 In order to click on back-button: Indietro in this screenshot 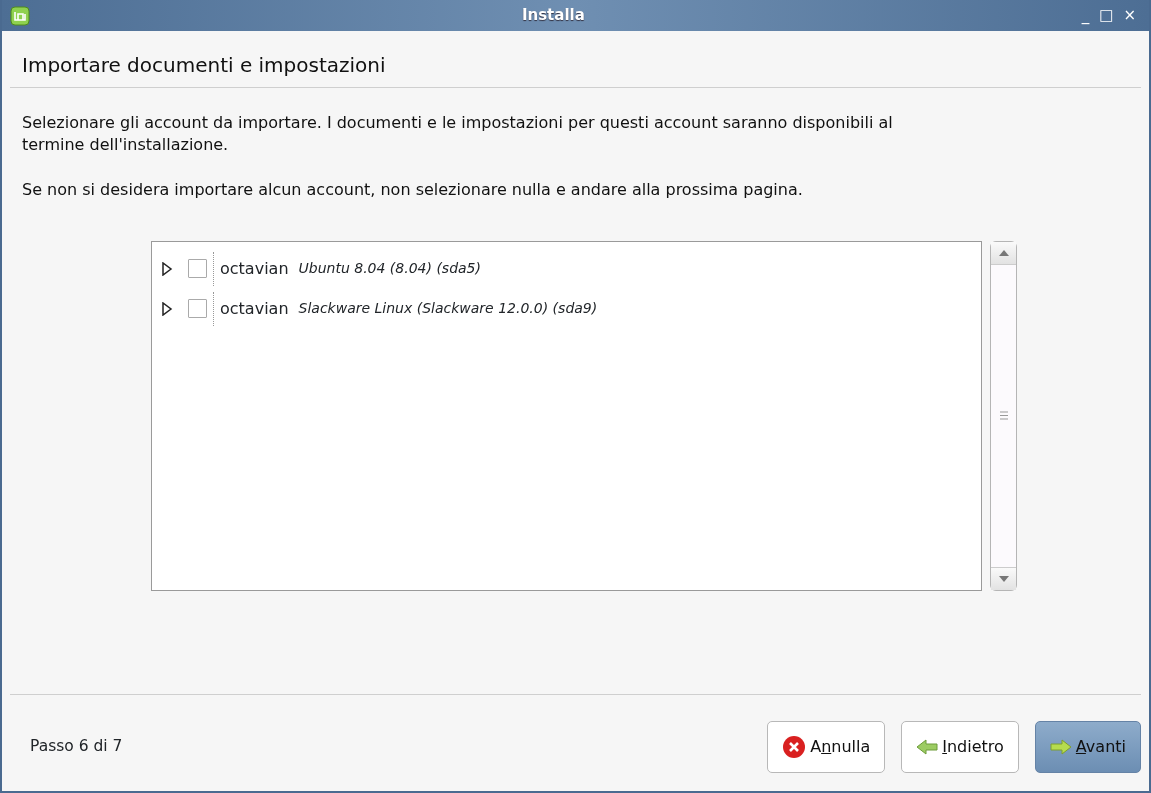, I will do `click(960, 747)`.